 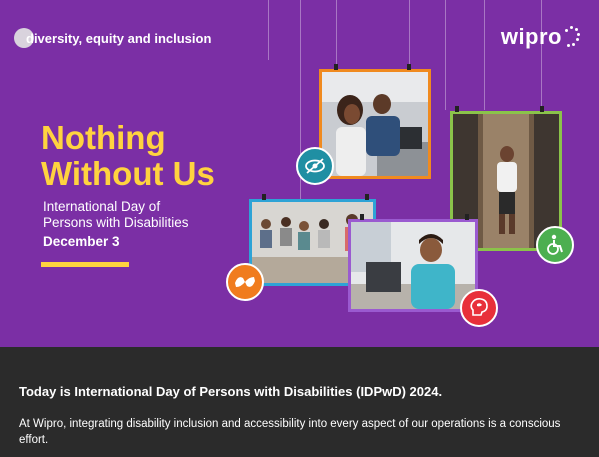 I want to click on subtitle-line-2: Persons with Disabilities, so click(x=116, y=222).